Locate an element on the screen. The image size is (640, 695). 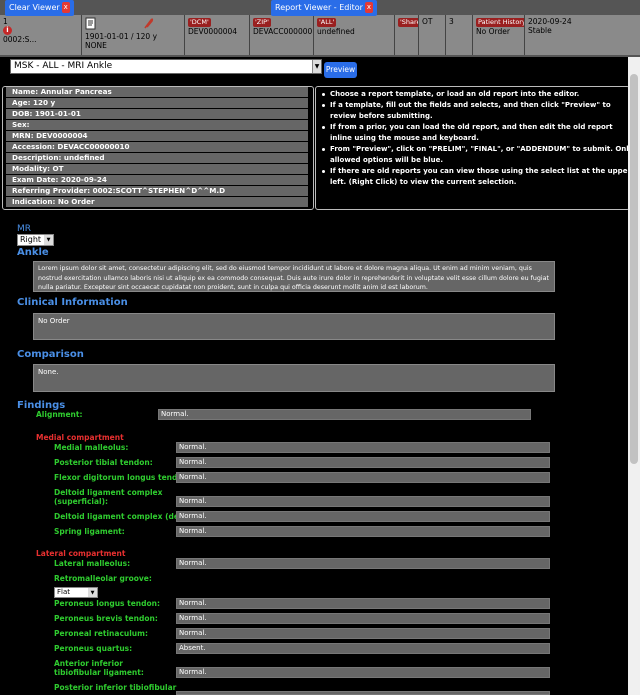
info-sex: Sex: is located at coordinates (157, 125).